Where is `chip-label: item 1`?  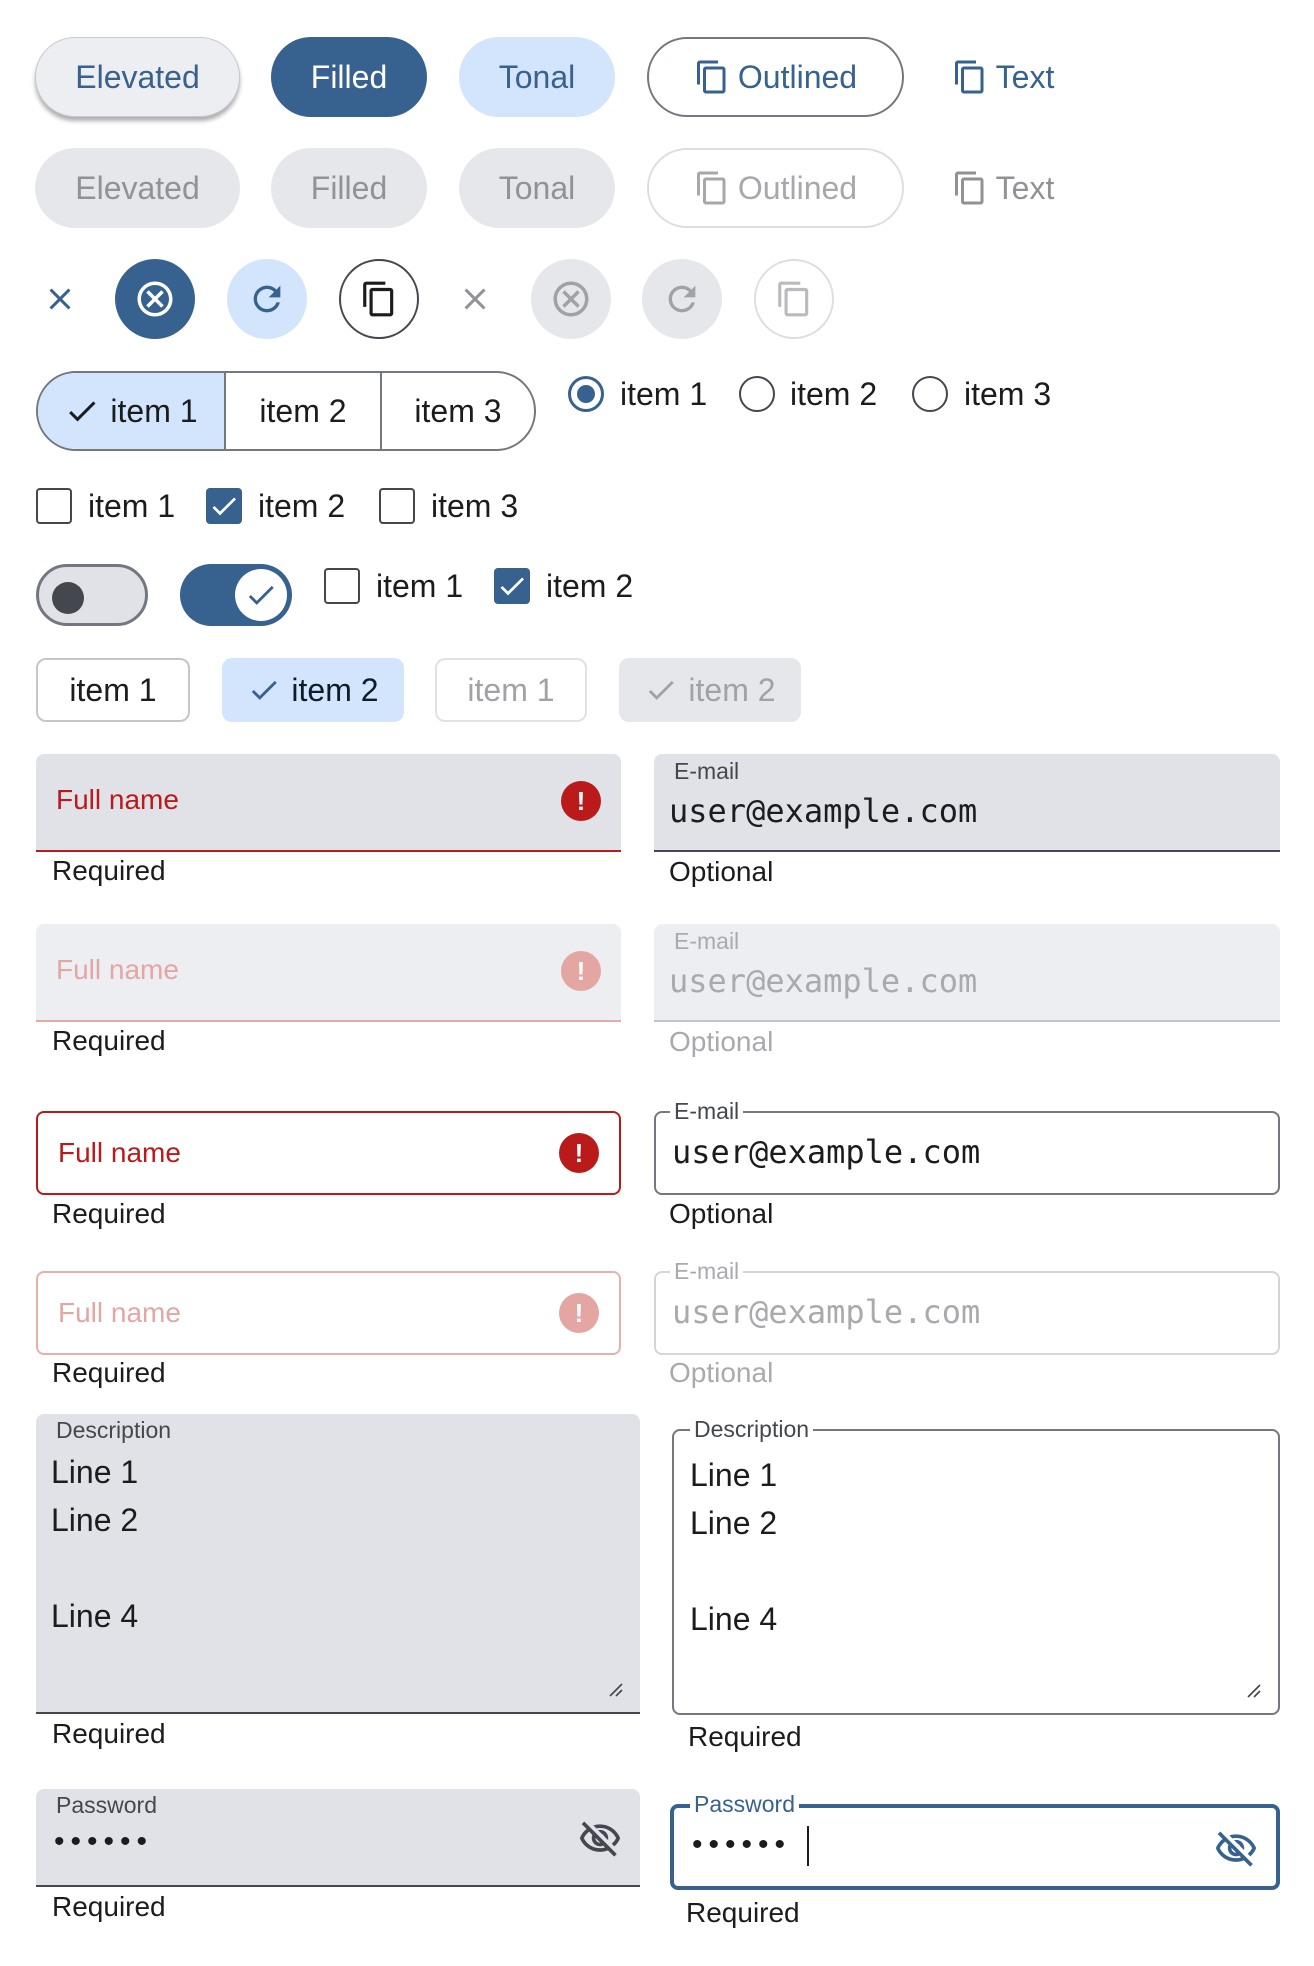 chip-label: item 1 is located at coordinates (113, 689).